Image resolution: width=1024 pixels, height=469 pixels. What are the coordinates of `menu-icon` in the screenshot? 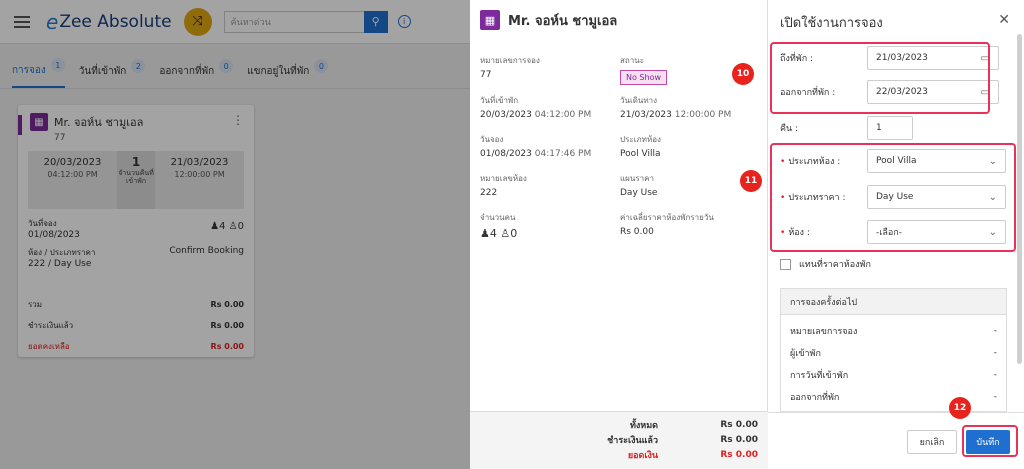 It's located at (22, 21).